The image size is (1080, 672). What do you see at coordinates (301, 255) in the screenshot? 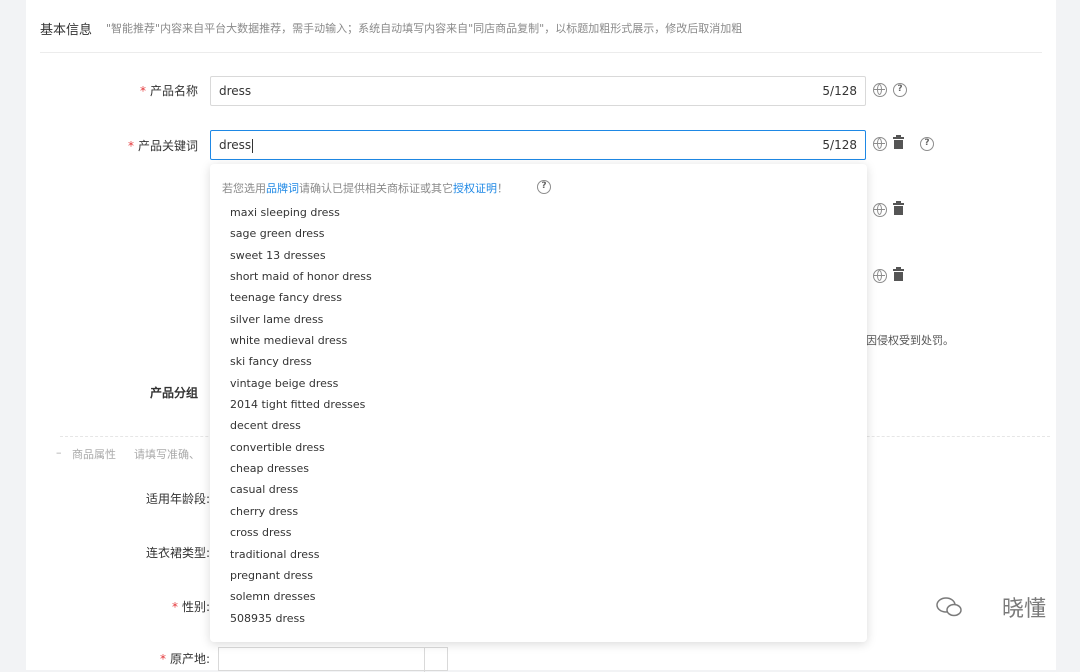
I see `suggestion-item: sweet 13 dresses` at bounding box center [301, 255].